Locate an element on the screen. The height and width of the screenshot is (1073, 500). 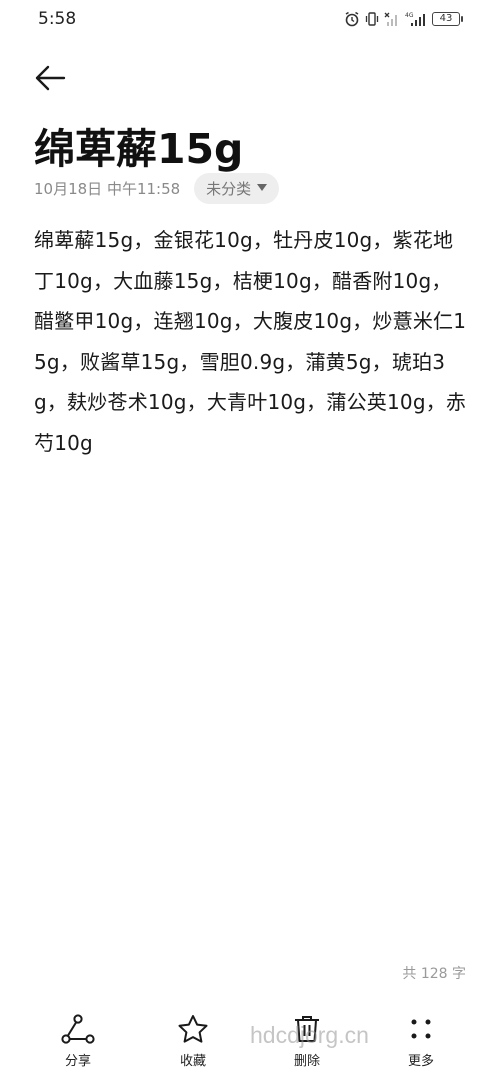
note-meta: 10月18日 中午11:58 未分类 is located at coordinates (157, 188).